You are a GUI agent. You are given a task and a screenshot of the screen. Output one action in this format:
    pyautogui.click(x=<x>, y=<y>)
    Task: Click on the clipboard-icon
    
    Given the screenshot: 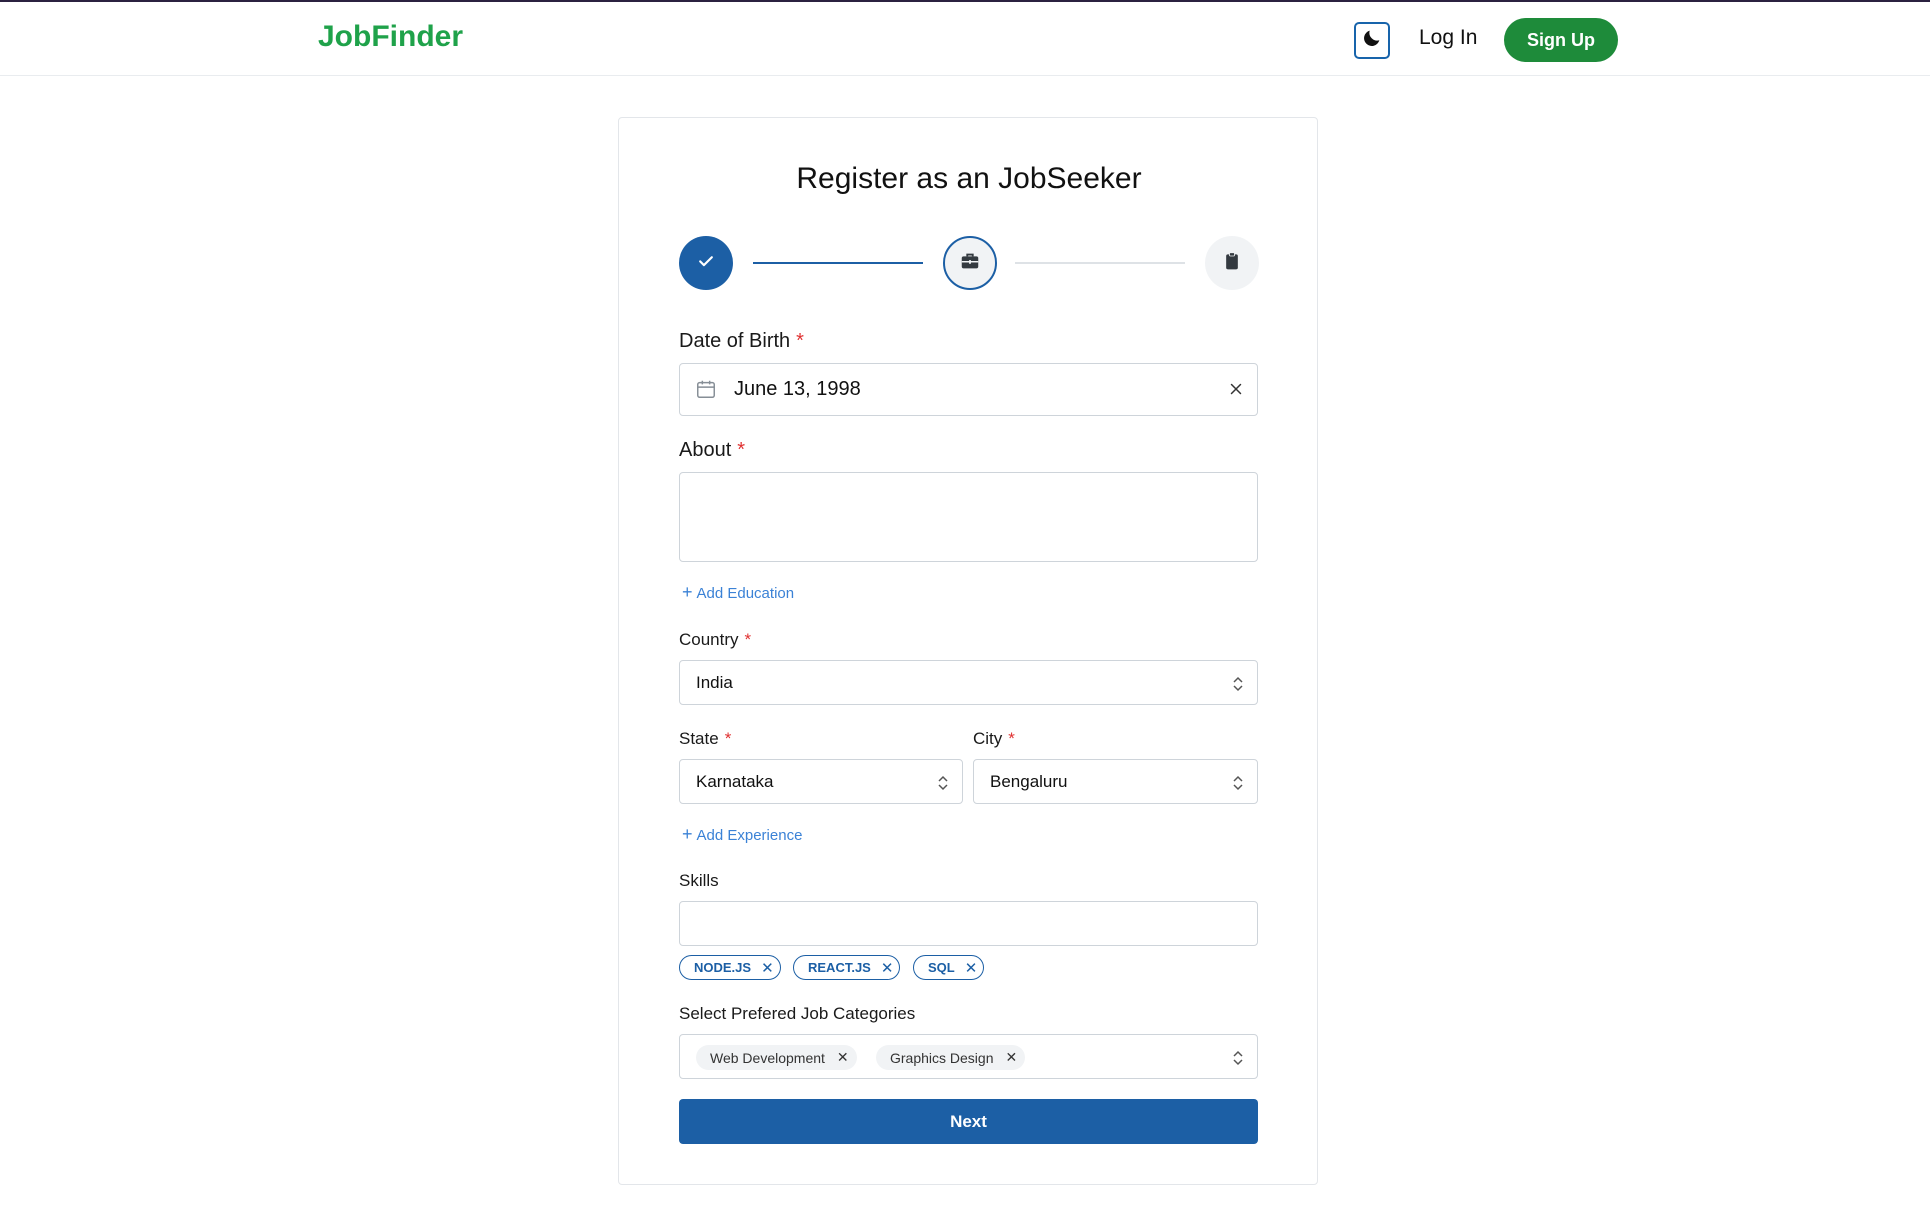 What is the action you would take?
    pyautogui.click(x=1232, y=263)
    